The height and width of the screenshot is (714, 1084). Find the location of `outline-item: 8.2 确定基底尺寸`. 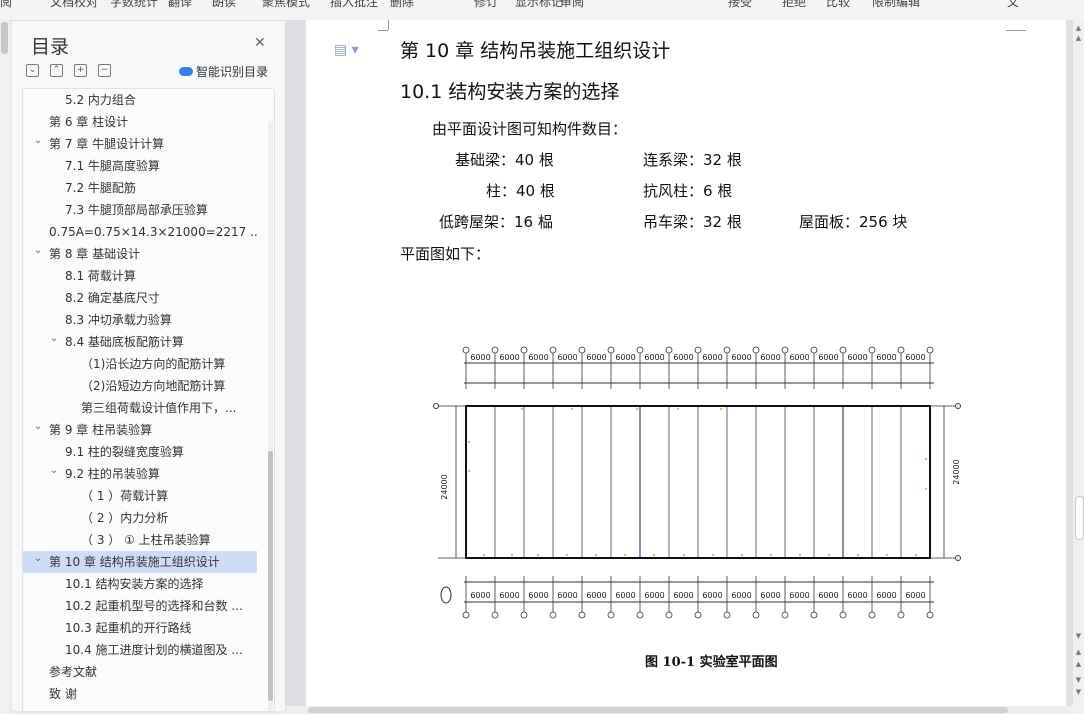

outline-item: 8.2 确定基底尺寸 is located at coordinates (140, 298).